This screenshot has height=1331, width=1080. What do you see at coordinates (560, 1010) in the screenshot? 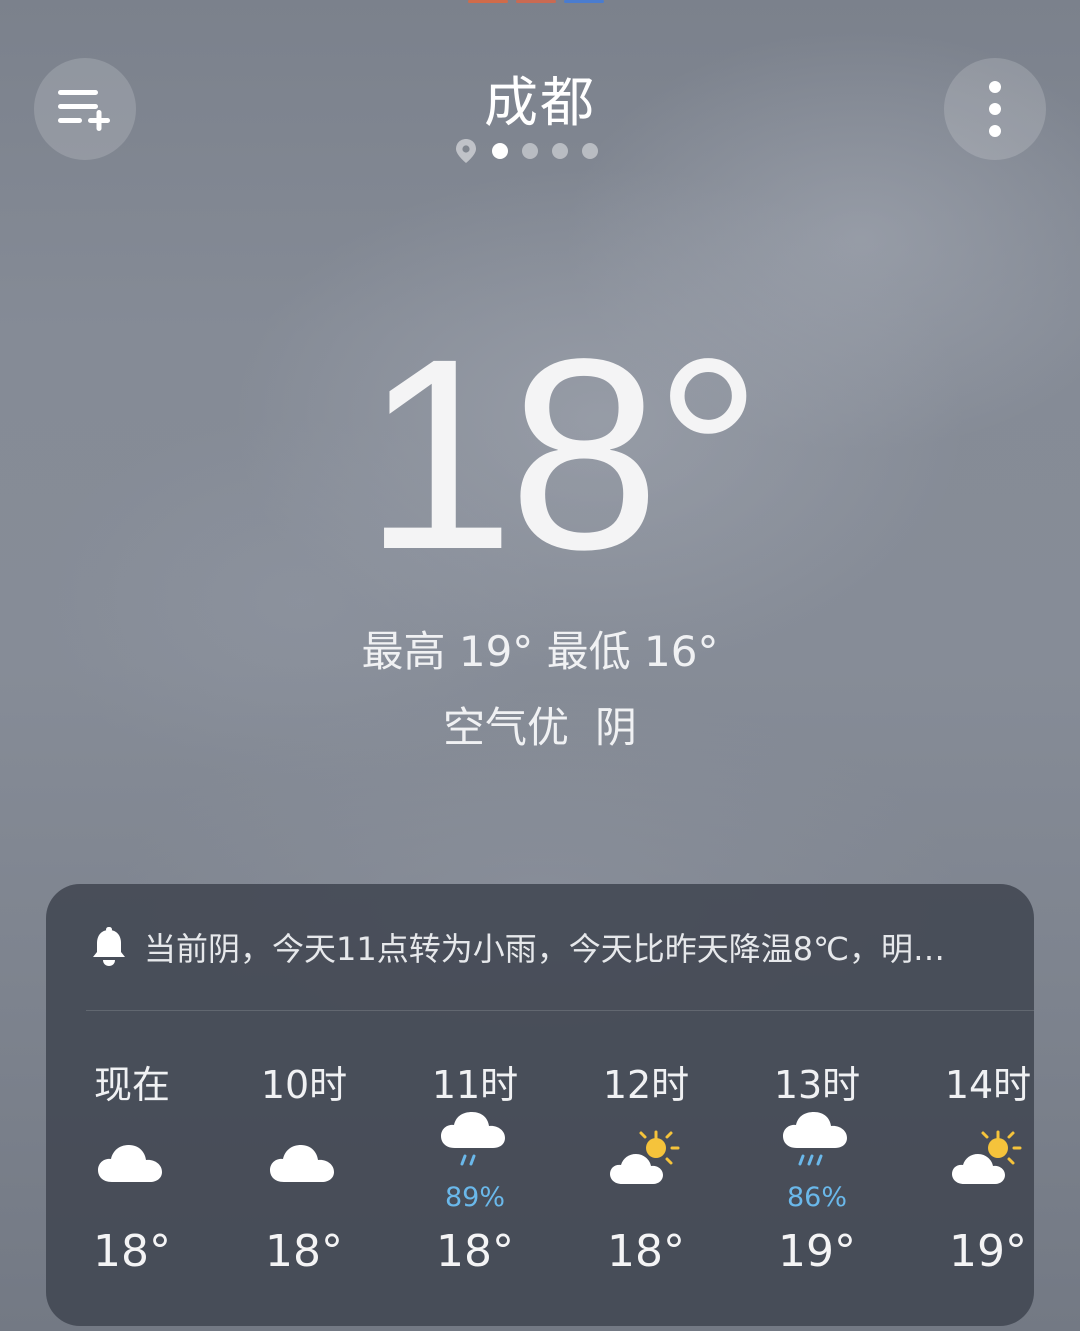
I see `card-divider` at bounding box center [560, 1010].